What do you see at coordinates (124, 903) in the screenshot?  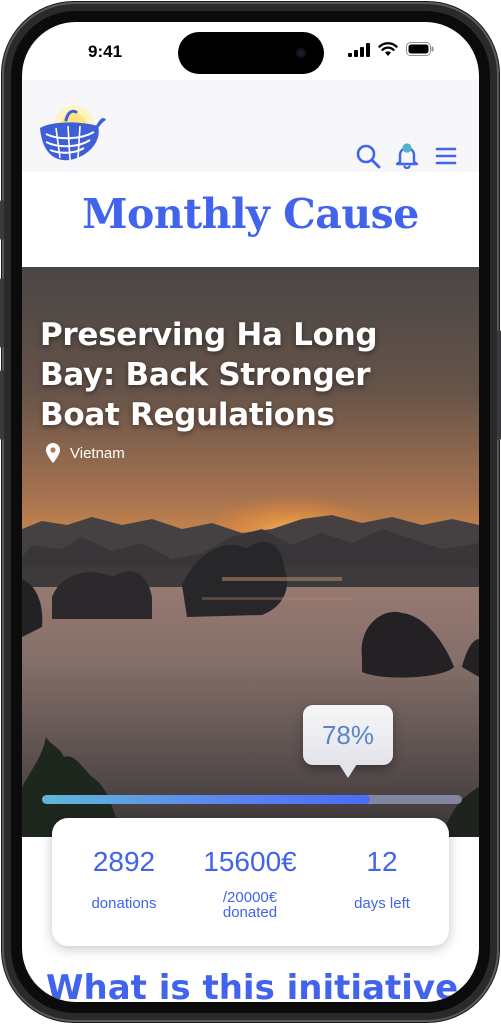 I see `donations-label: donations` at bounding box center [124, 903].